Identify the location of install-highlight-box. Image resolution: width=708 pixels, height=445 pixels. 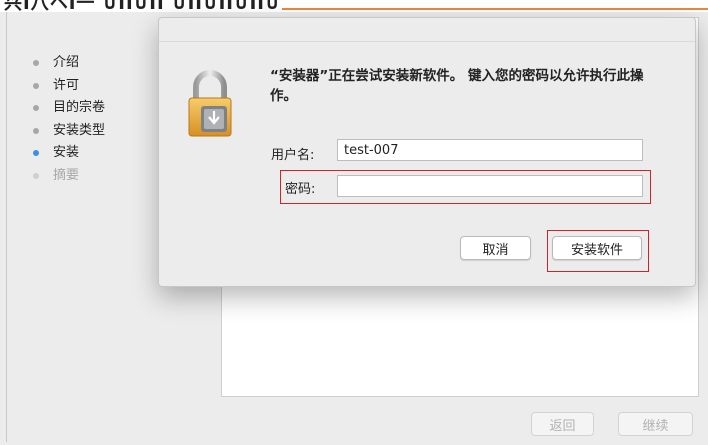
(598, 251).